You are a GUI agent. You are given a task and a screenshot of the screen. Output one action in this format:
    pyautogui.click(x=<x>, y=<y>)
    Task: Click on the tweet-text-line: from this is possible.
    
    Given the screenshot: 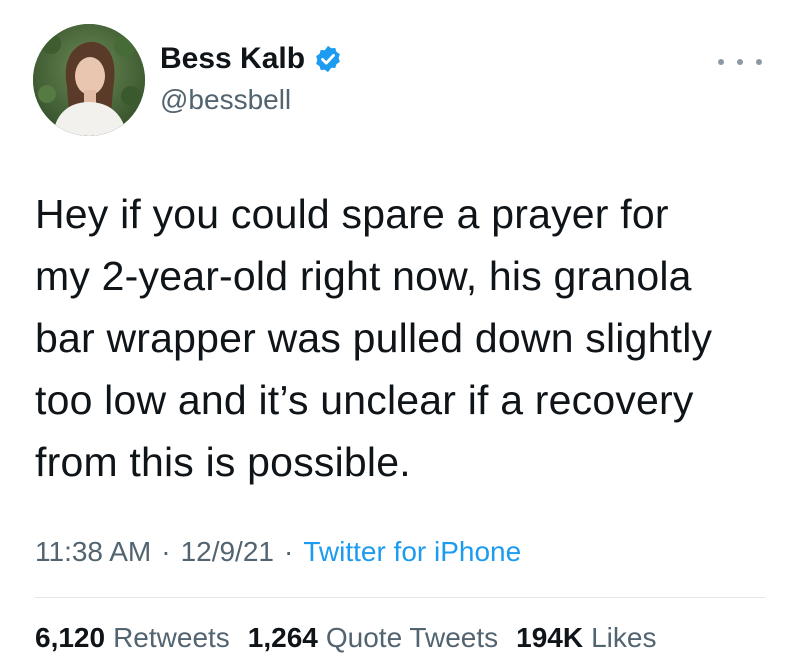 What is the action you would take?
    pyautogui.click(x=223, y=462)
    